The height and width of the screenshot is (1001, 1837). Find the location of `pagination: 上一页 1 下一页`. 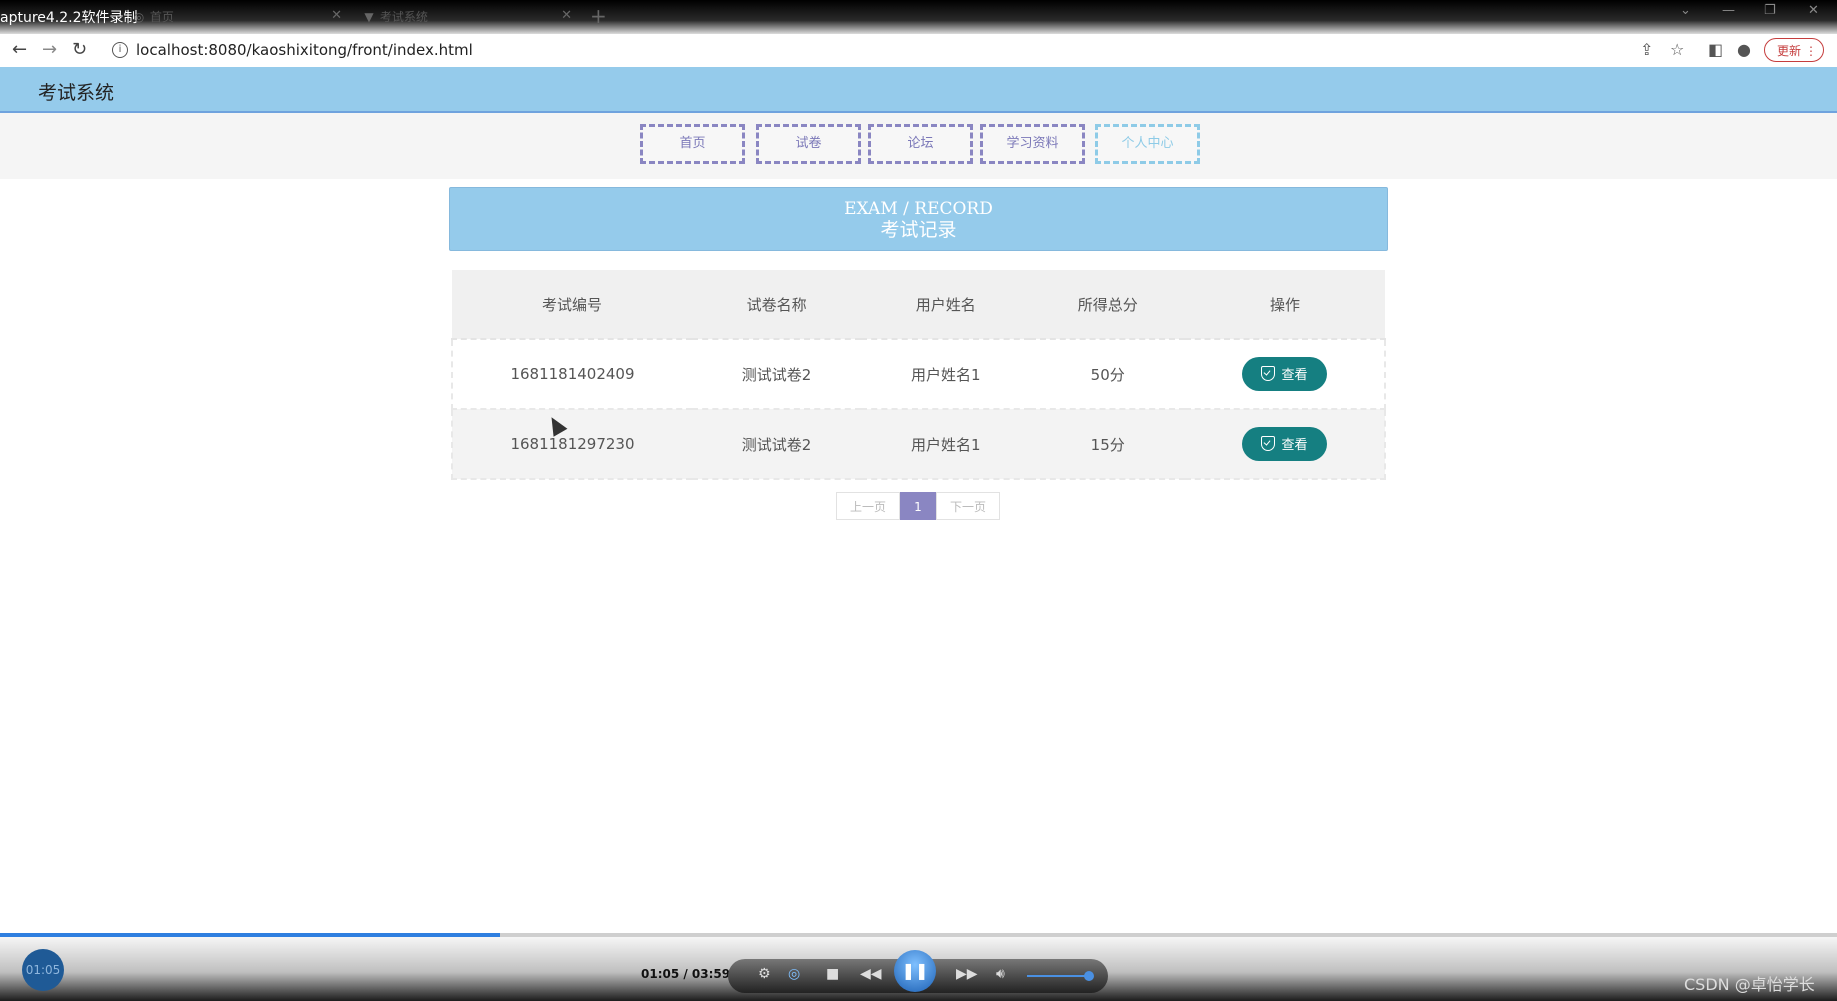

pagination: 上一页 1 下一页 is located at coordinates (918, 506).